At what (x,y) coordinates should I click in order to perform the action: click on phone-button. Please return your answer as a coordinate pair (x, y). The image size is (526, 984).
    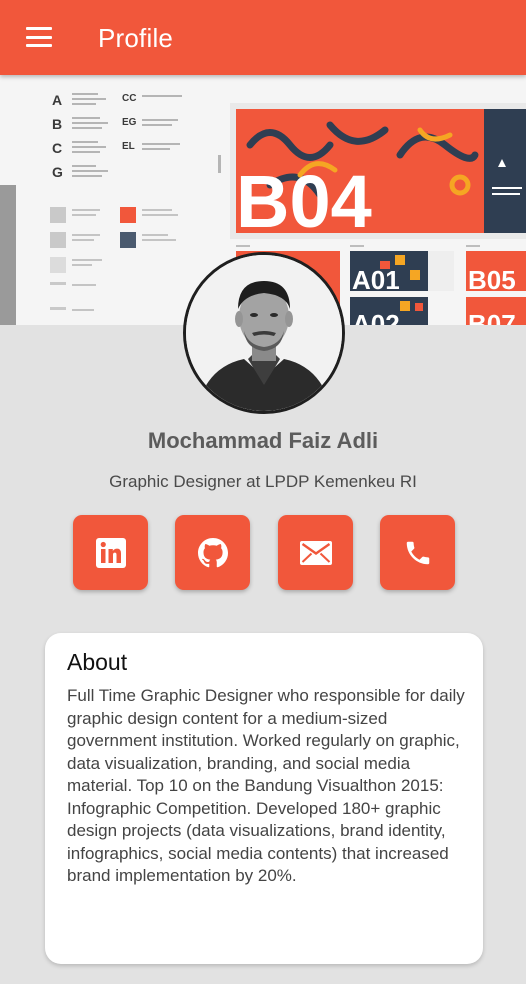
    Looking at the image, I should click on (417, 552).